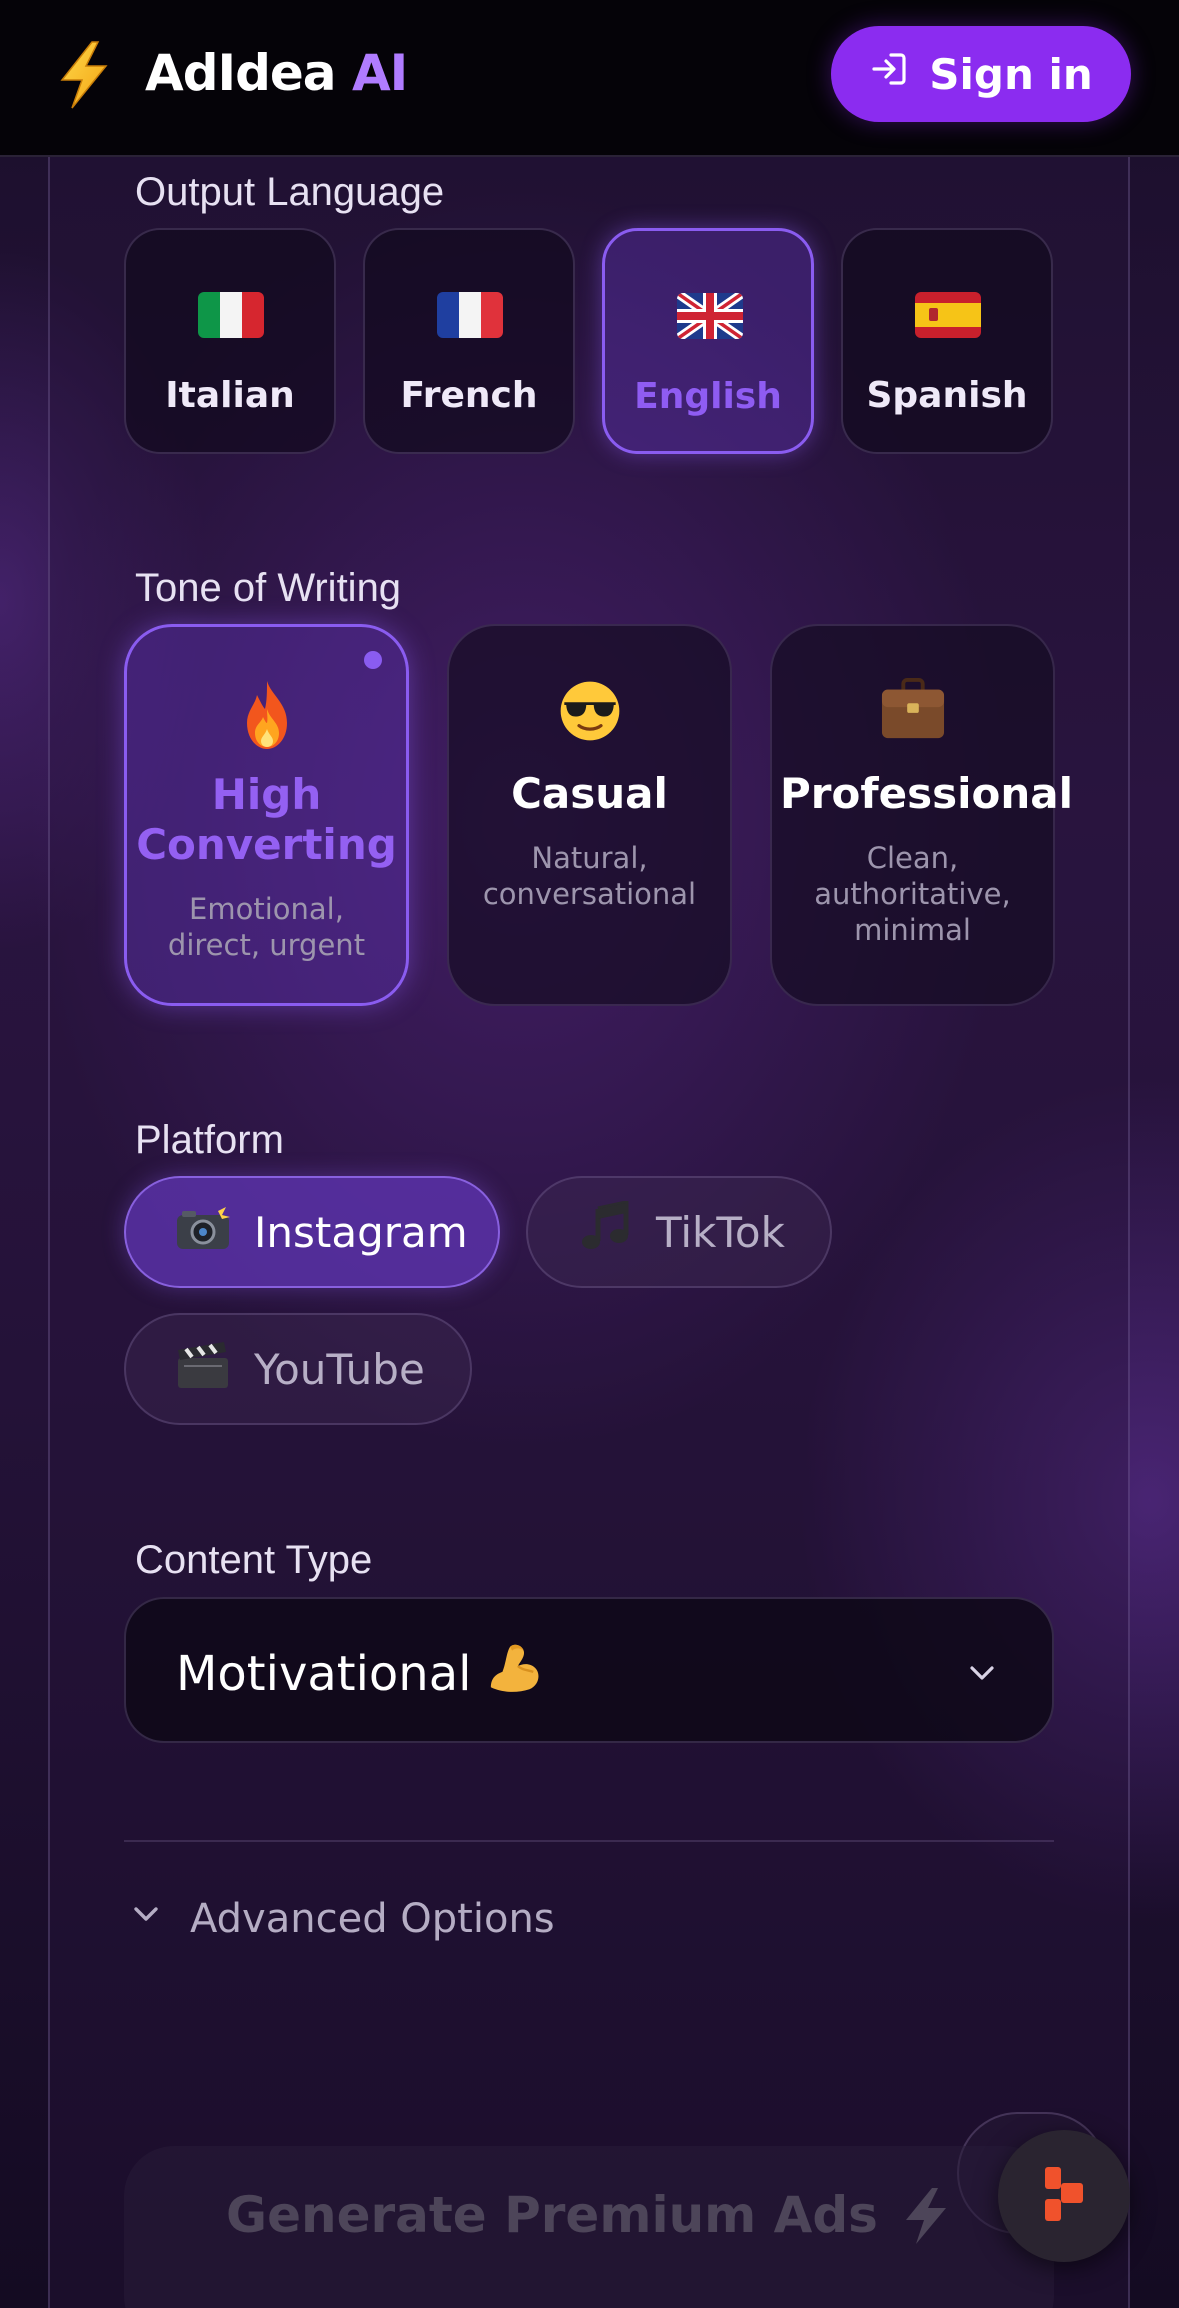  I want to click on fire-icon, so click(266, 719).